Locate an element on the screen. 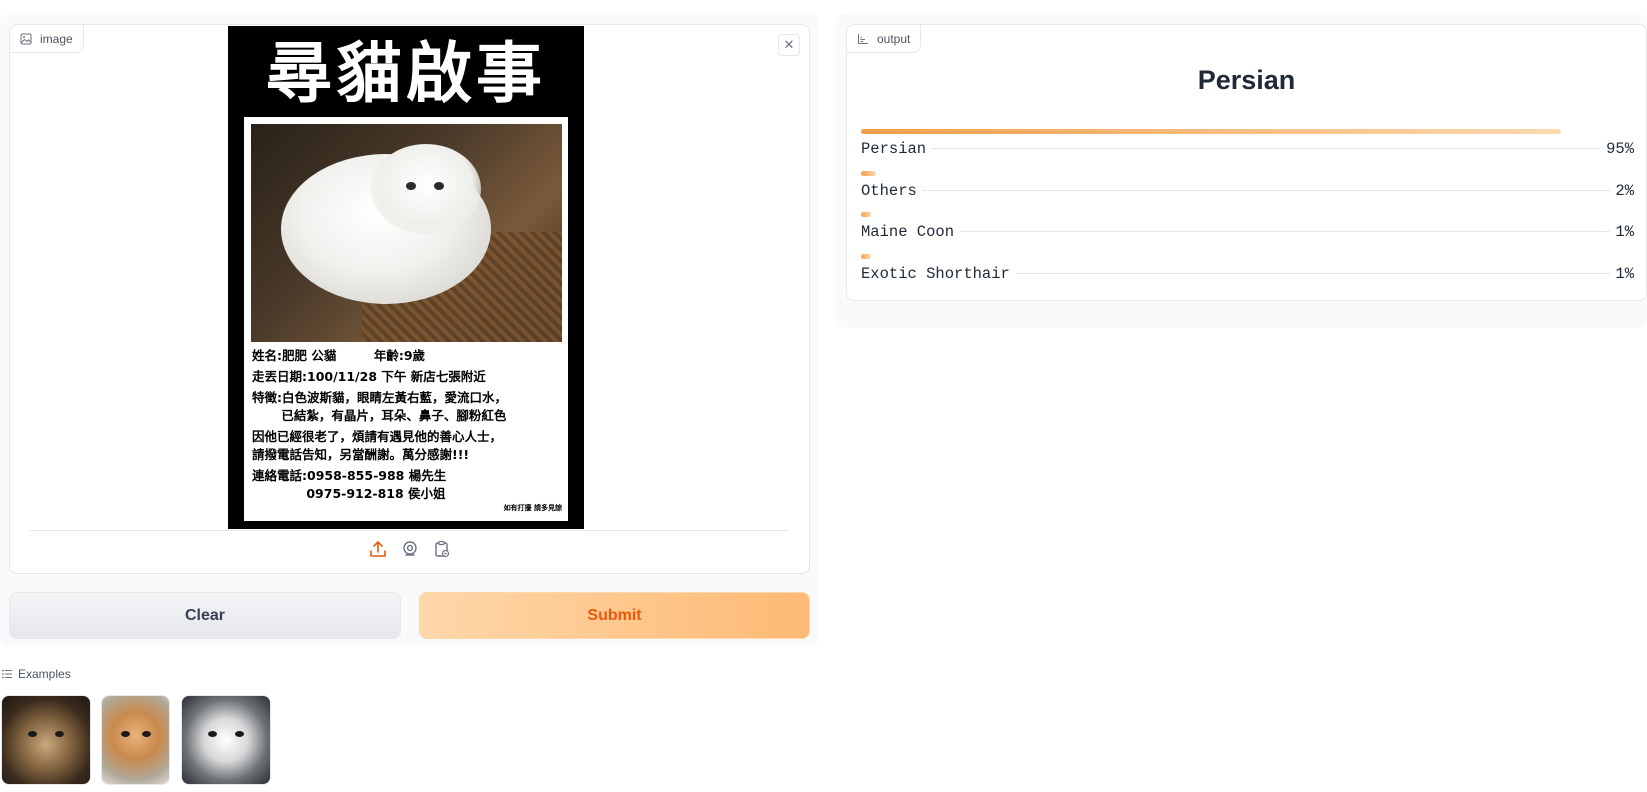 The image size is (1647, 792). confidence-label: Maine Coon is located at coordinates (908, 232).